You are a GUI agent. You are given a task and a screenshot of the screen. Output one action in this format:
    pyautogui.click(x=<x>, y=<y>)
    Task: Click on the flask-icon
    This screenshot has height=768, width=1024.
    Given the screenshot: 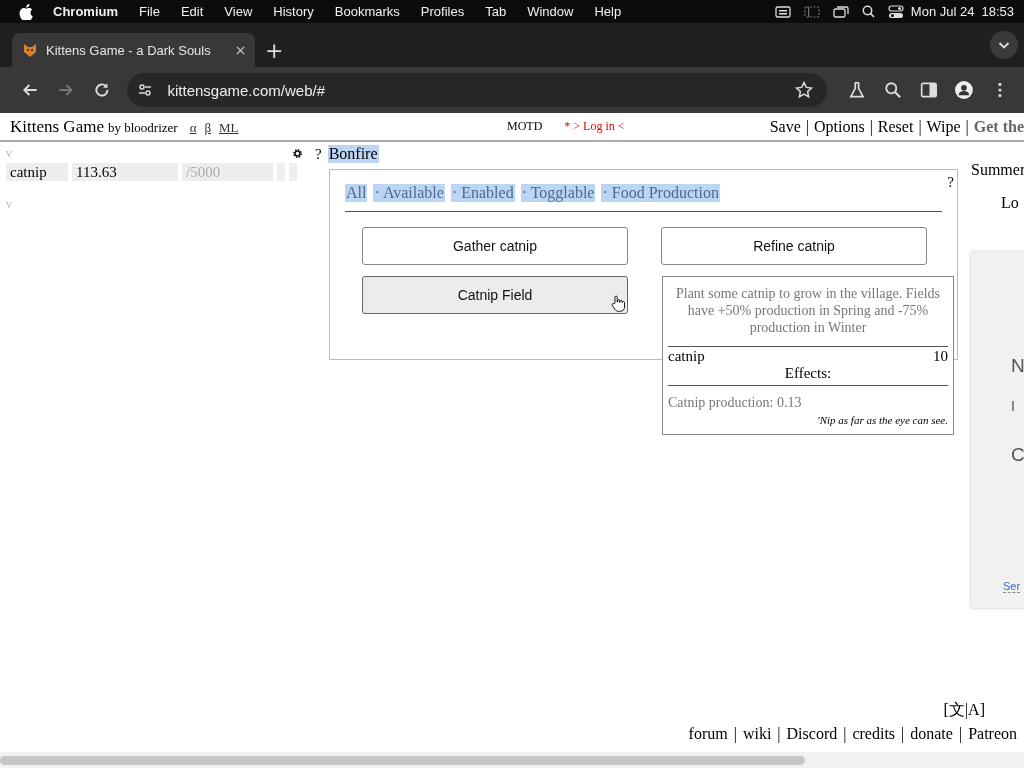 What is the action you would take?
    pyautogui.click(x=856, y=90)
    